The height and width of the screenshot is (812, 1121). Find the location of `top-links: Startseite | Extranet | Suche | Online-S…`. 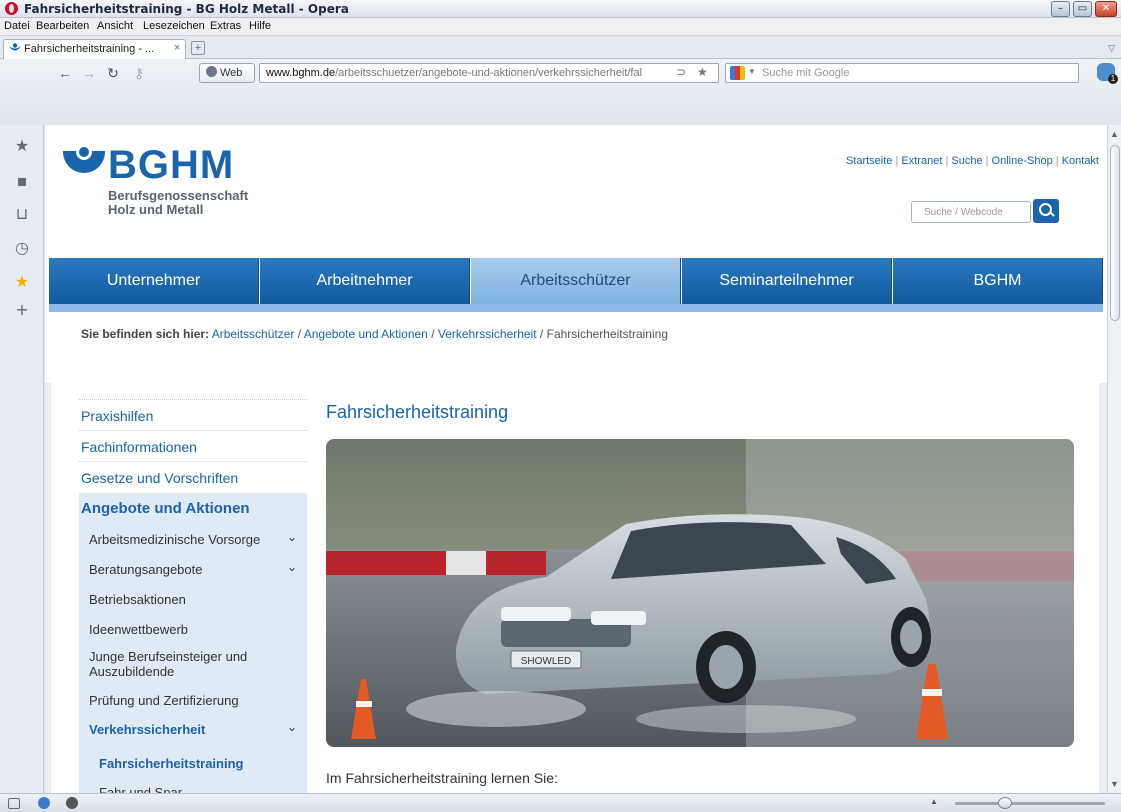

top-links: Startseite | Extranet | Suche | Online-S… is located at coordinates (972, 161).